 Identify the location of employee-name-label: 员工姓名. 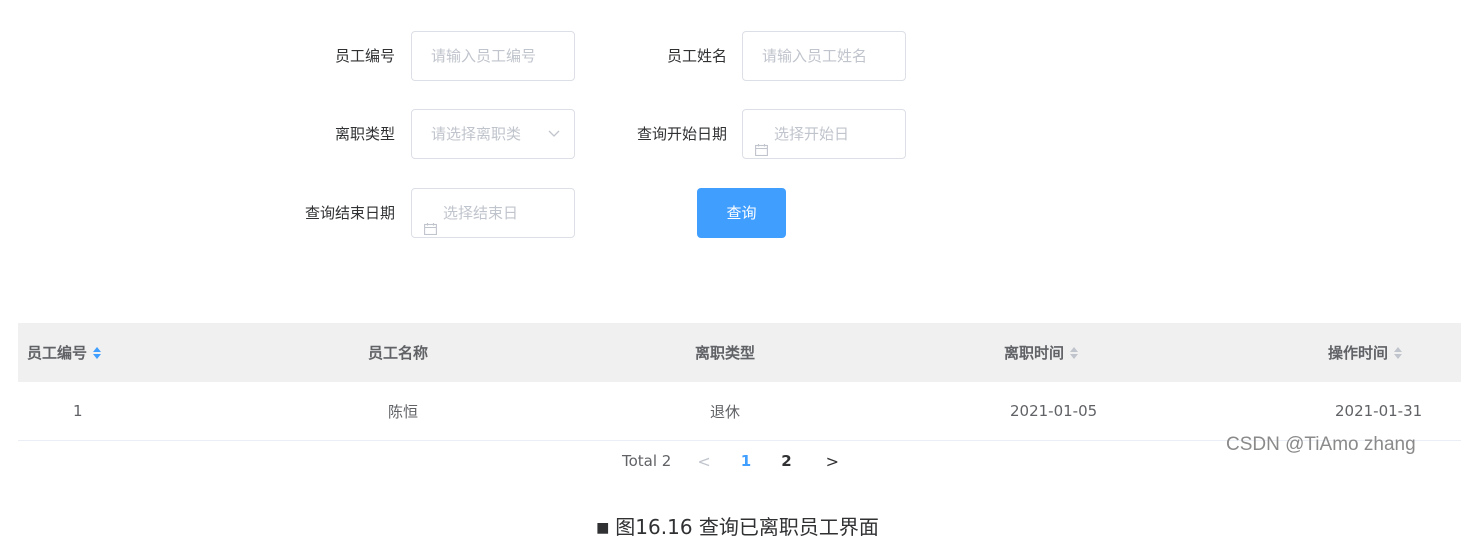
(696, 56).